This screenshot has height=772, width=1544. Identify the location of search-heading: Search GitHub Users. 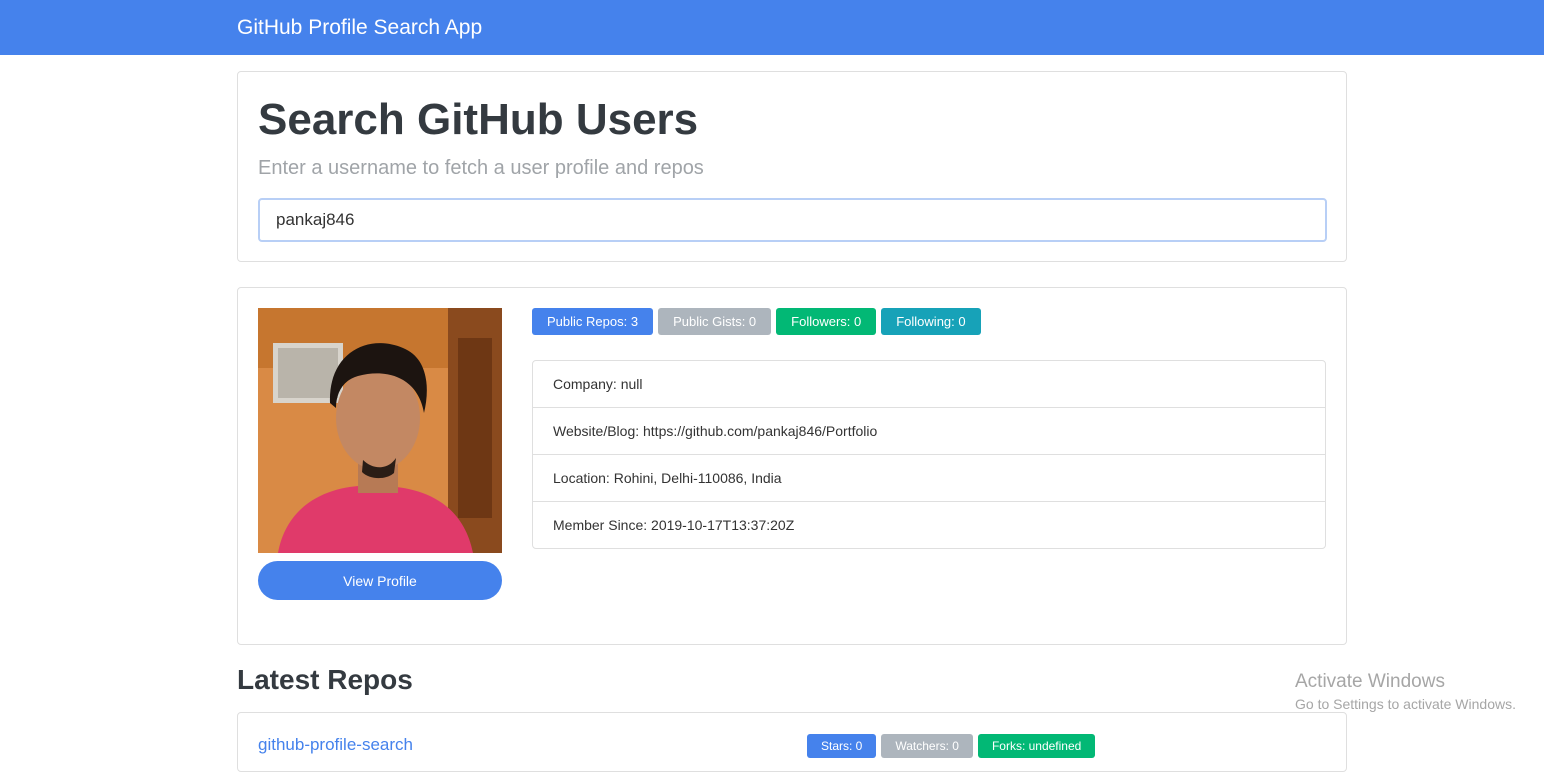
(478, 119).